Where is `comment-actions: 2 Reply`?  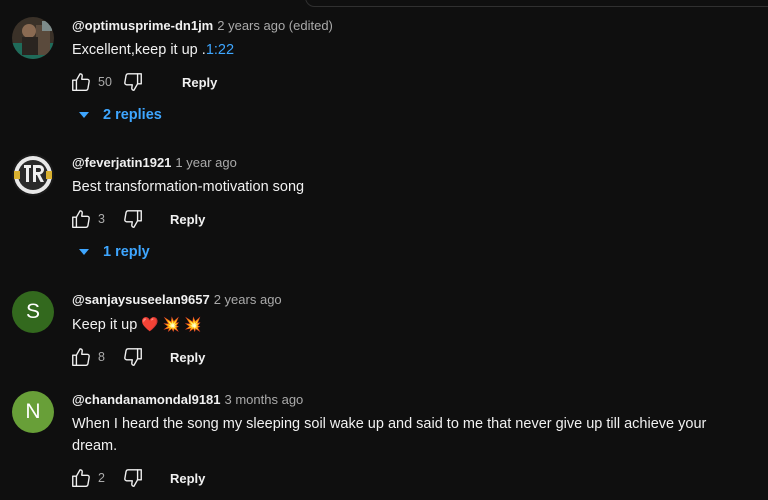
comment-actions: 2 Reply is located at coordinates (137, 478).